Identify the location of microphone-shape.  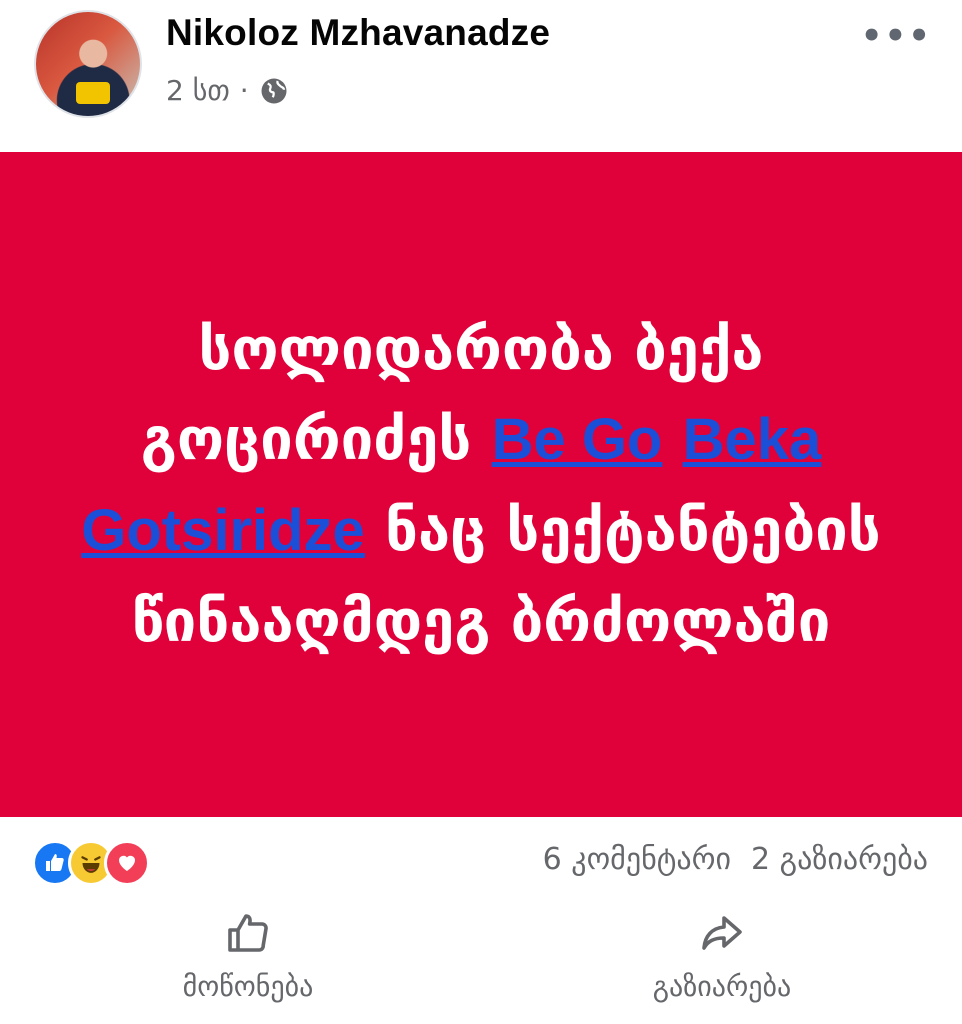
(93, 93).